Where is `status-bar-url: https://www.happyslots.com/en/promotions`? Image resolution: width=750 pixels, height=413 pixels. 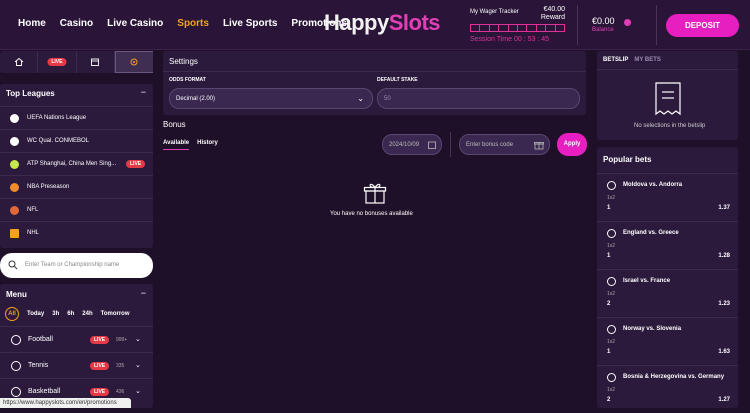
status-bar-url: https://www.happyslots.com/en/promotions is located at coordinates (65, 403).